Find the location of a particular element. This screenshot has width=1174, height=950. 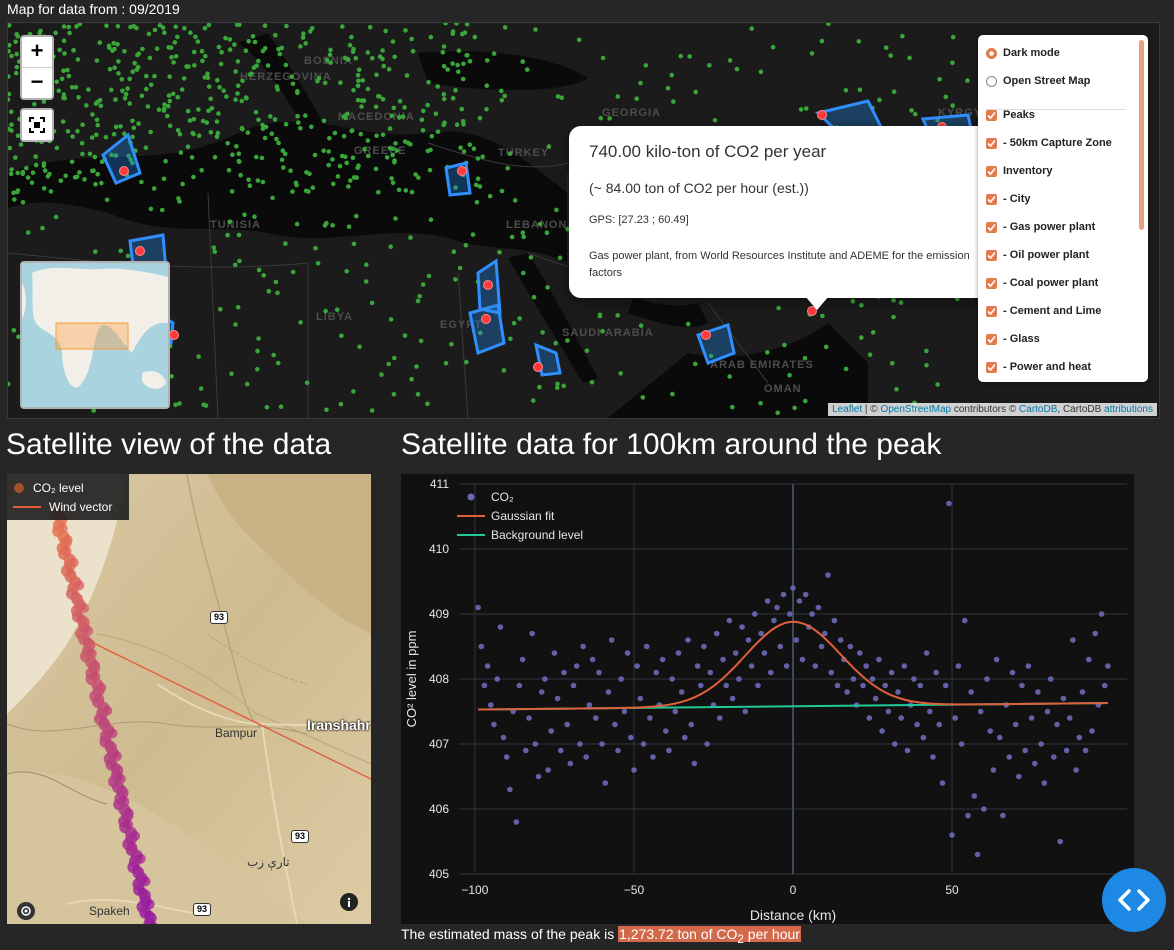

layer-glass: - Glass is located at coordinates (1013, 339).